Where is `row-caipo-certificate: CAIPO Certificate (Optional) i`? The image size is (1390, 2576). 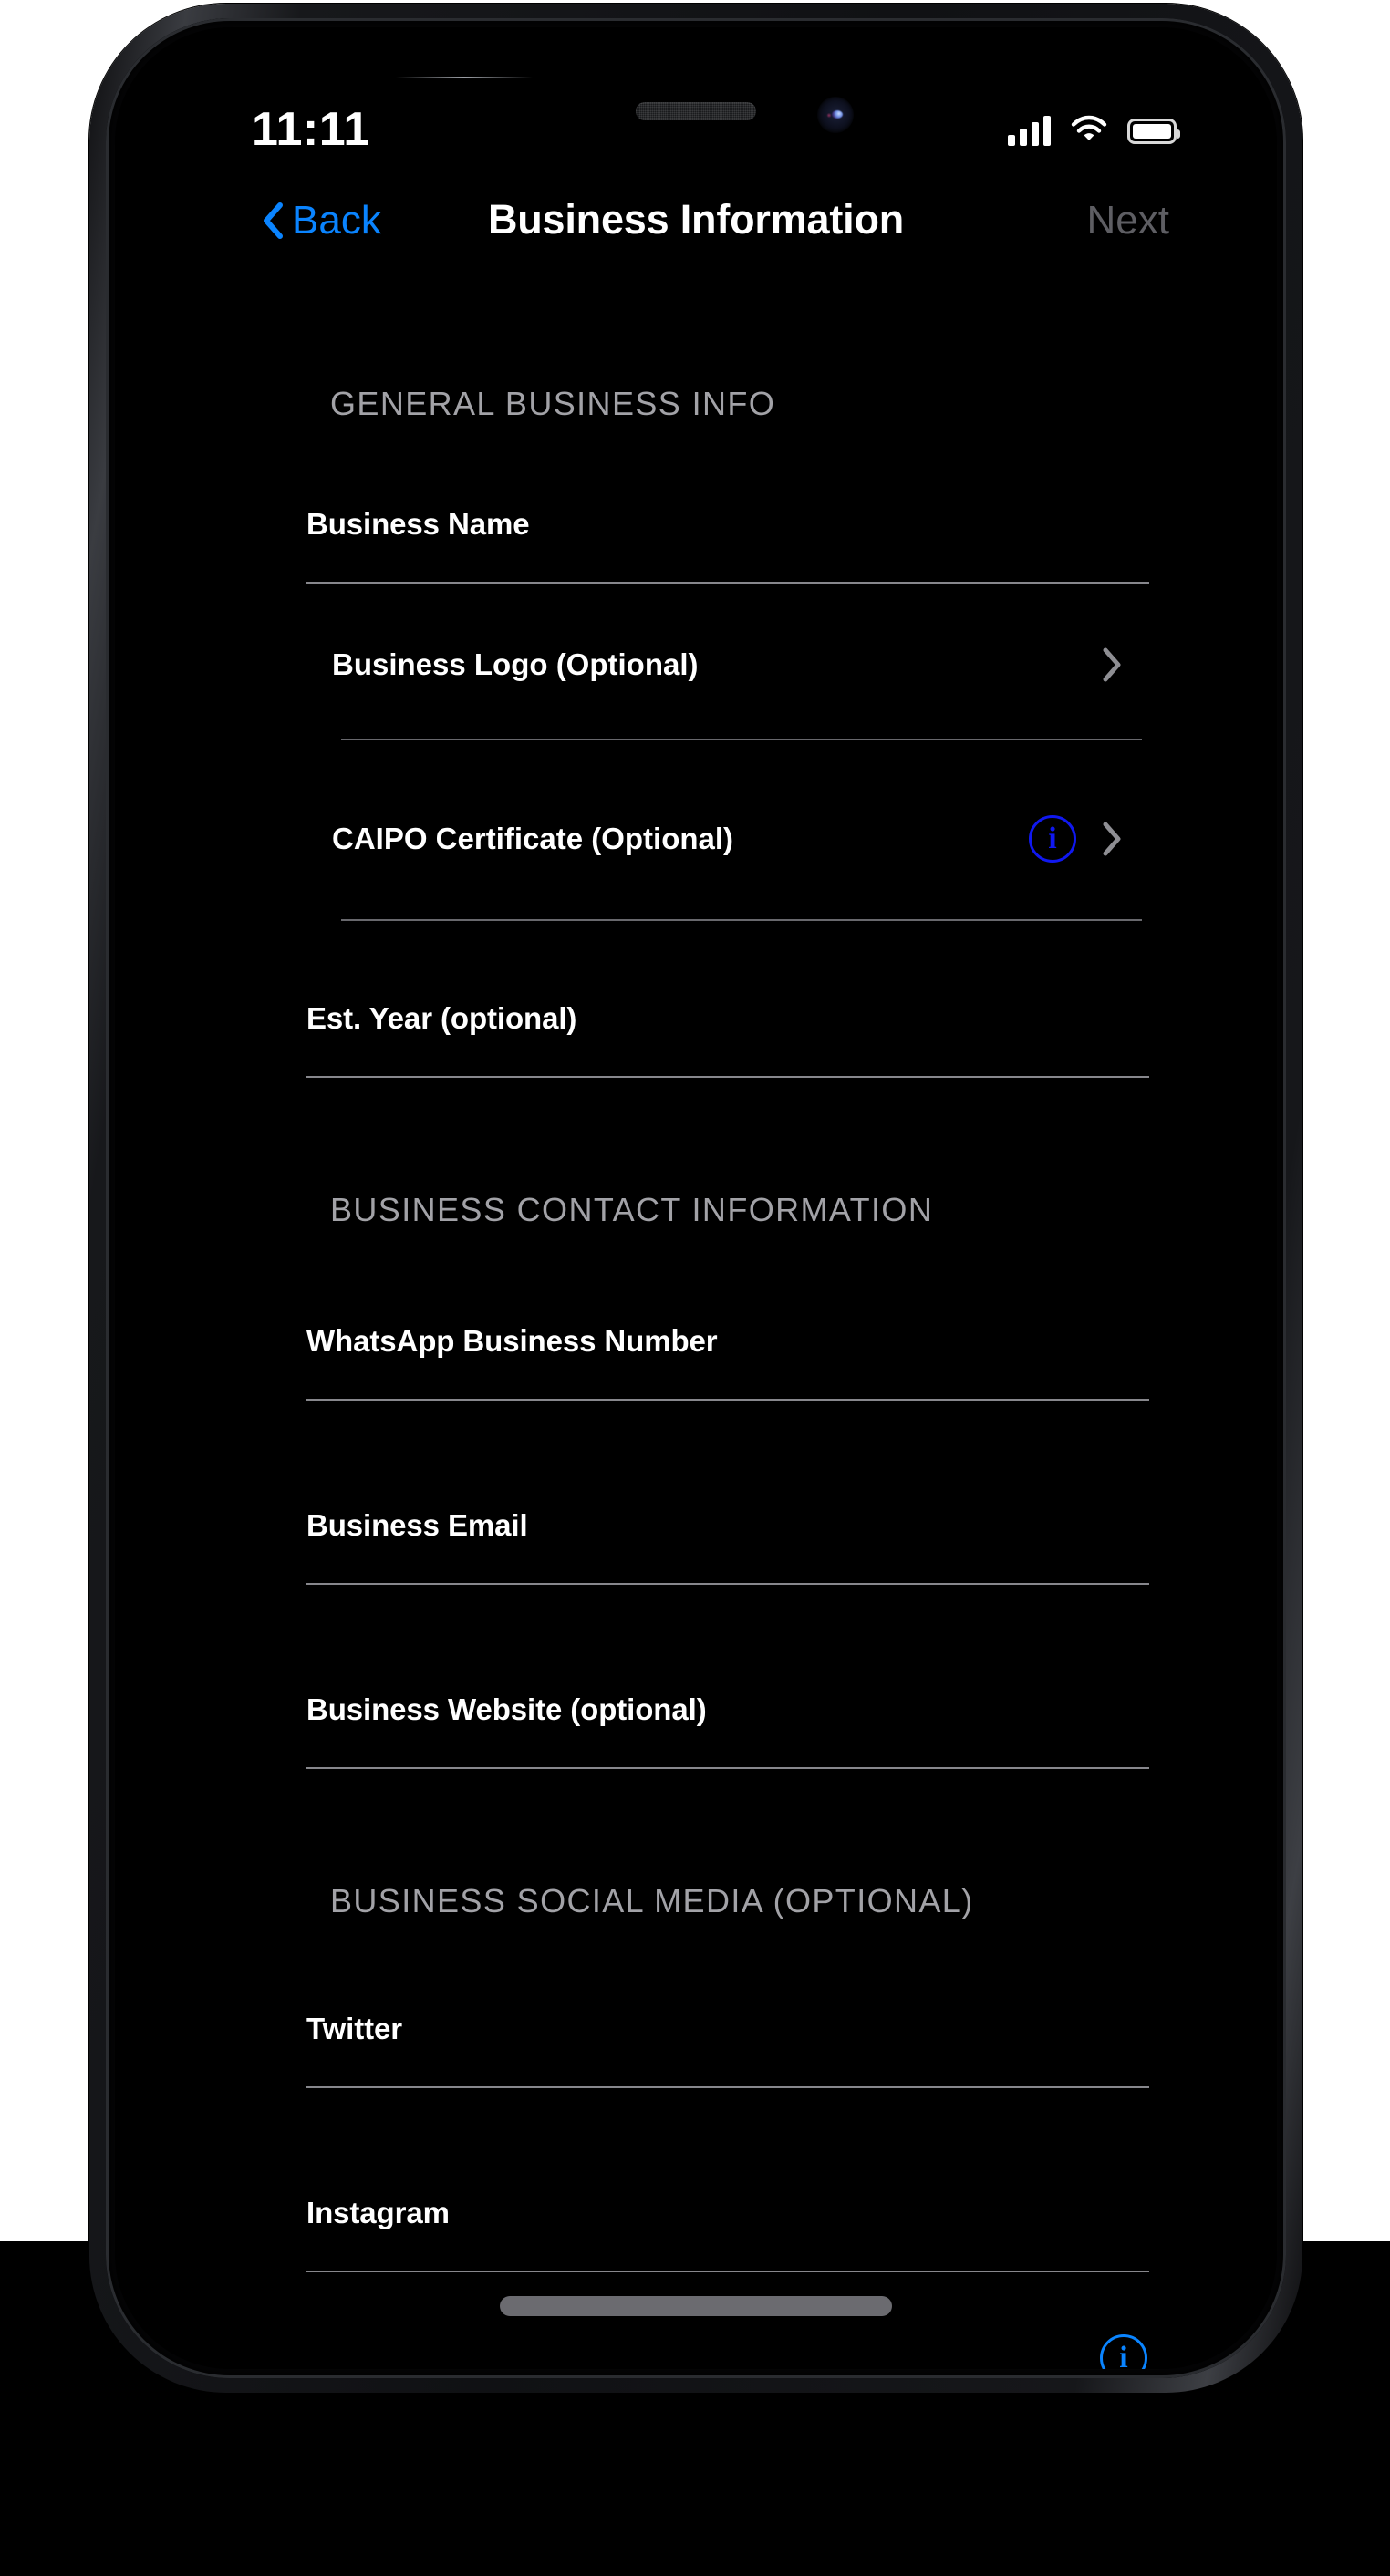 row-caipo-certificate: CAIPO Certificate (Optional) i is located at coordinates (696, 839).